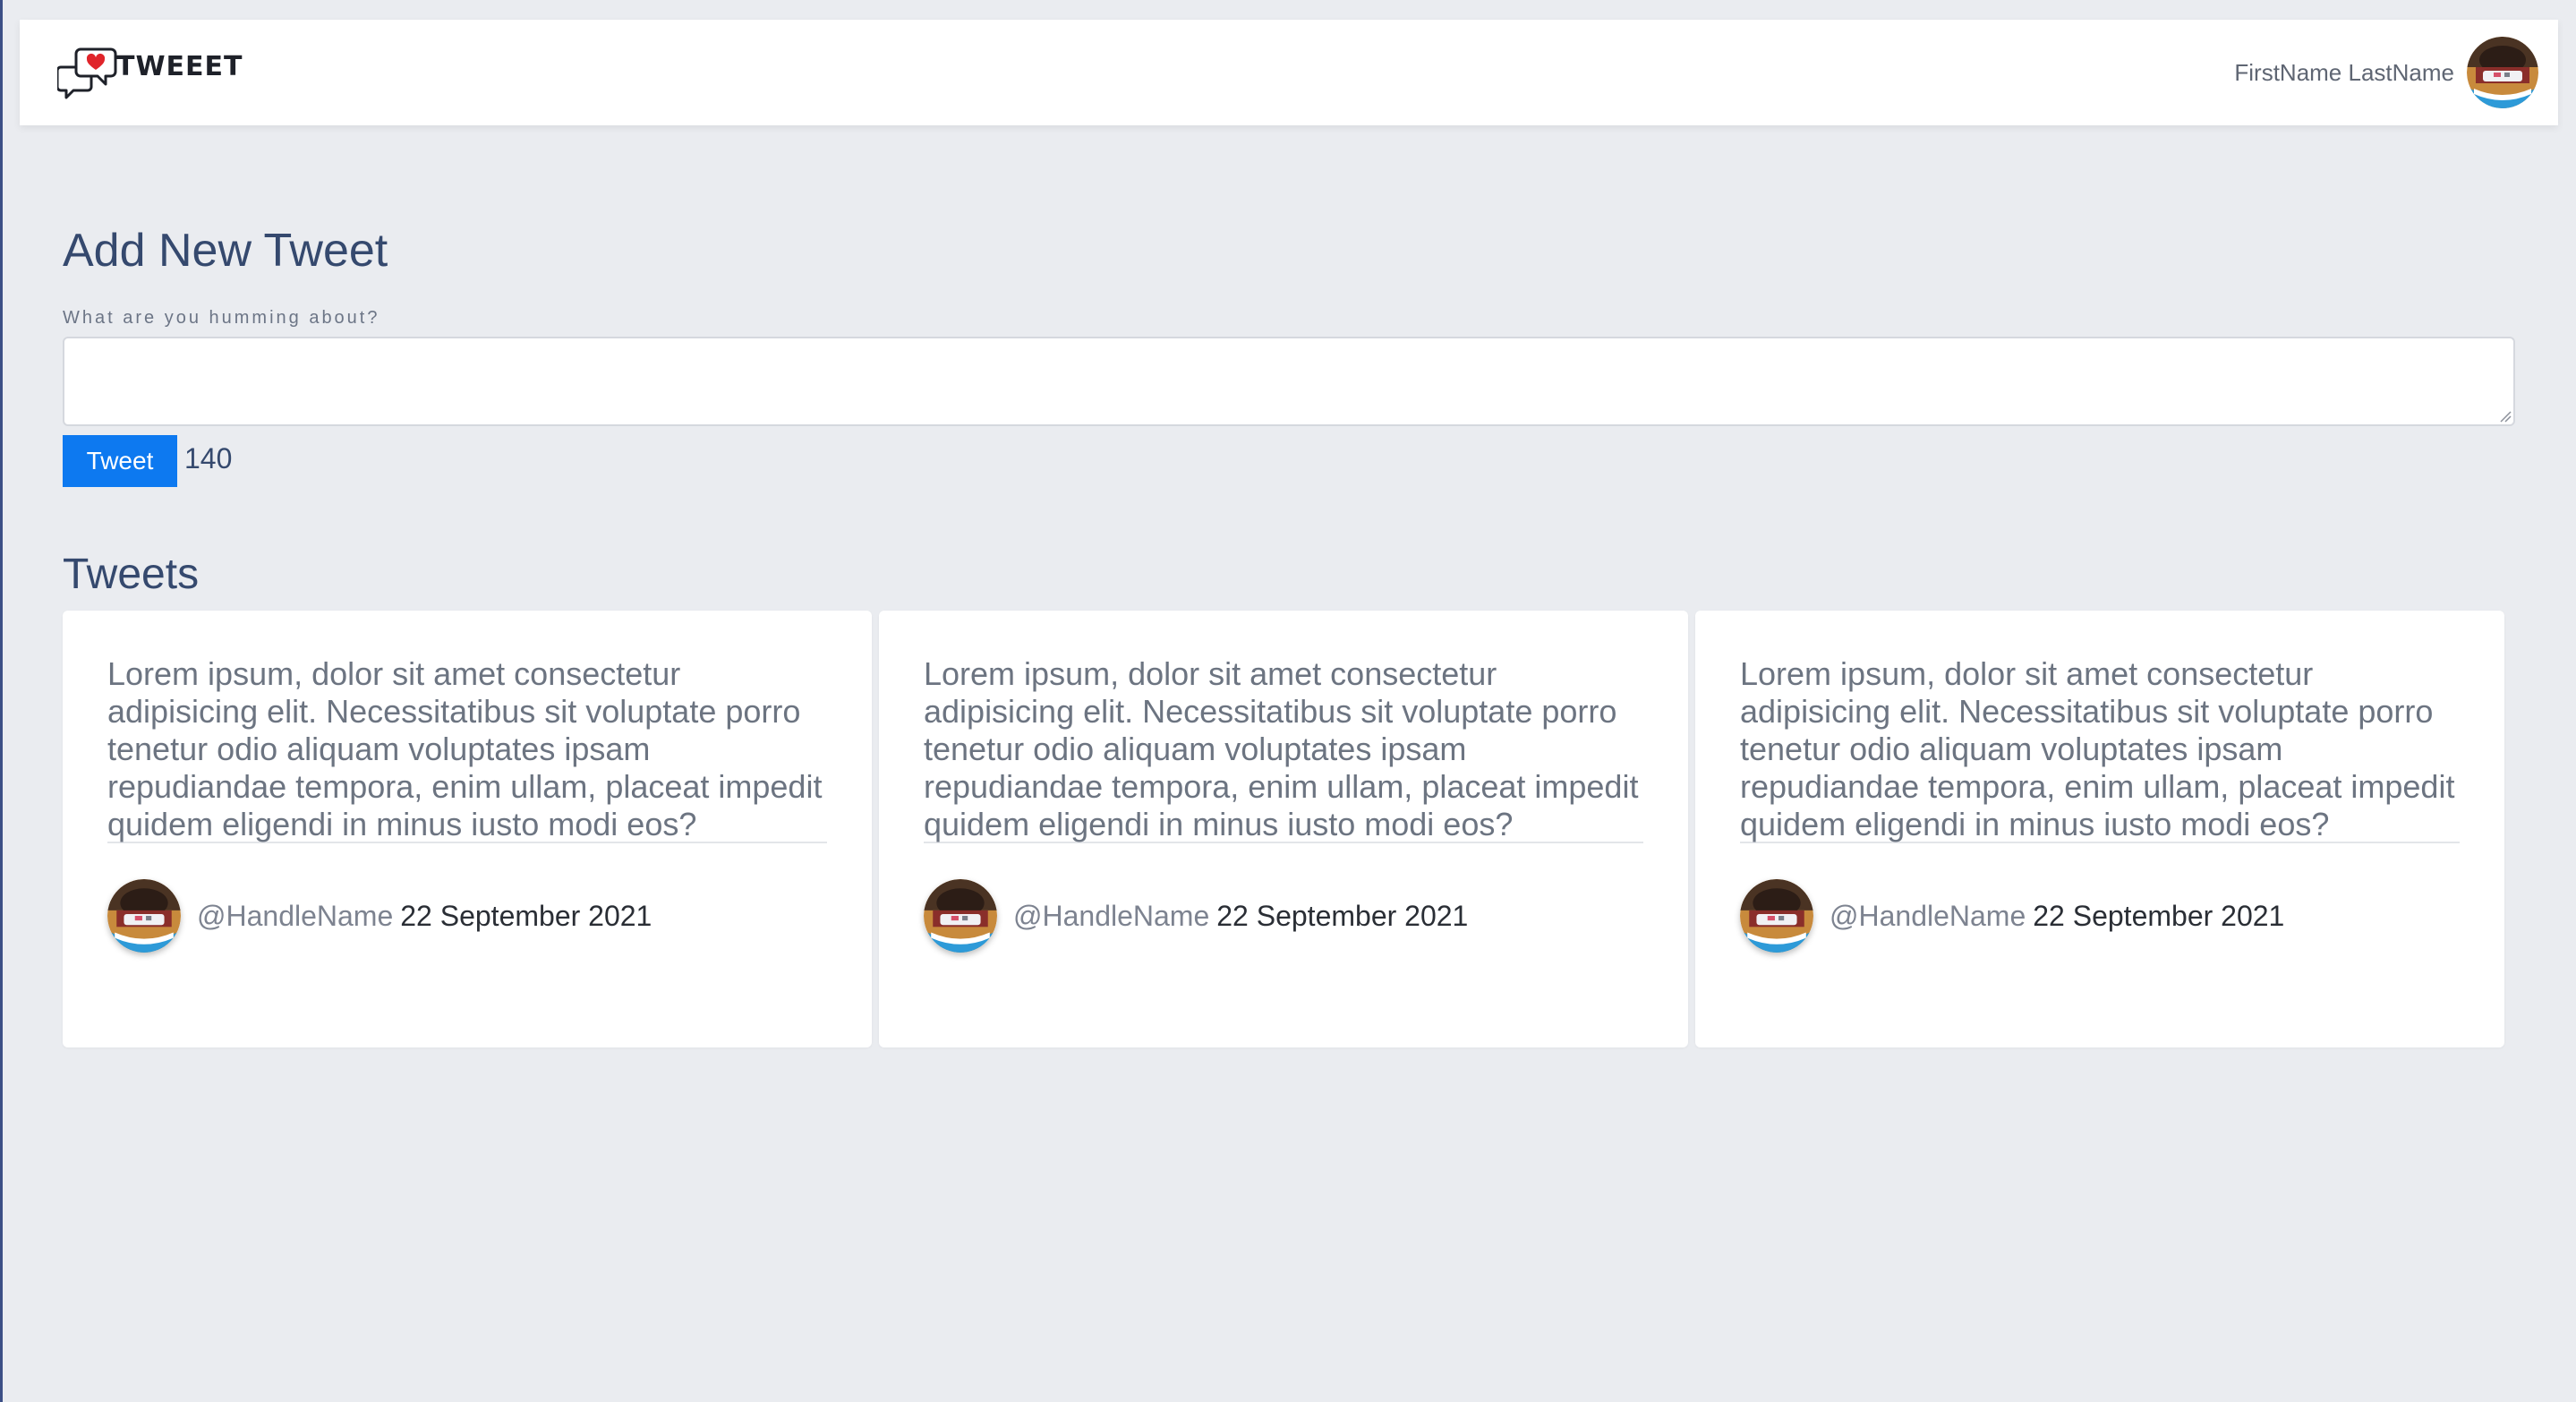  Describe the element at coordinates (225, 251) in the screenshot. I see `add-tweet-heading: Add New Tweet` at that location.